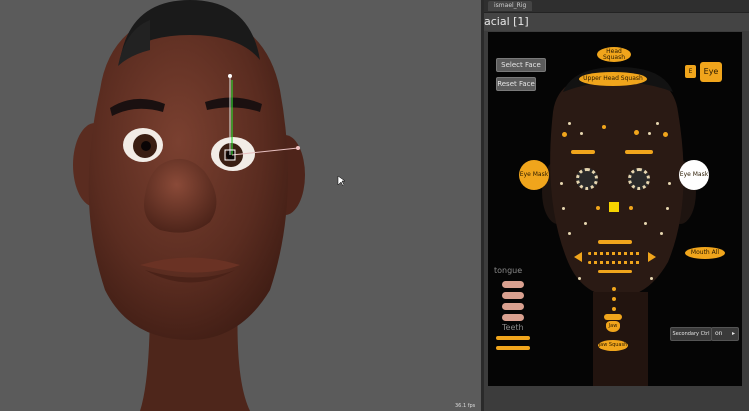 The height and width of the screenshot is (411, 749). What do you see at coordinates (510, 6) in the screenshot?
I see `tab-rig: ismael_Rig` at bounding box center [510, 6].